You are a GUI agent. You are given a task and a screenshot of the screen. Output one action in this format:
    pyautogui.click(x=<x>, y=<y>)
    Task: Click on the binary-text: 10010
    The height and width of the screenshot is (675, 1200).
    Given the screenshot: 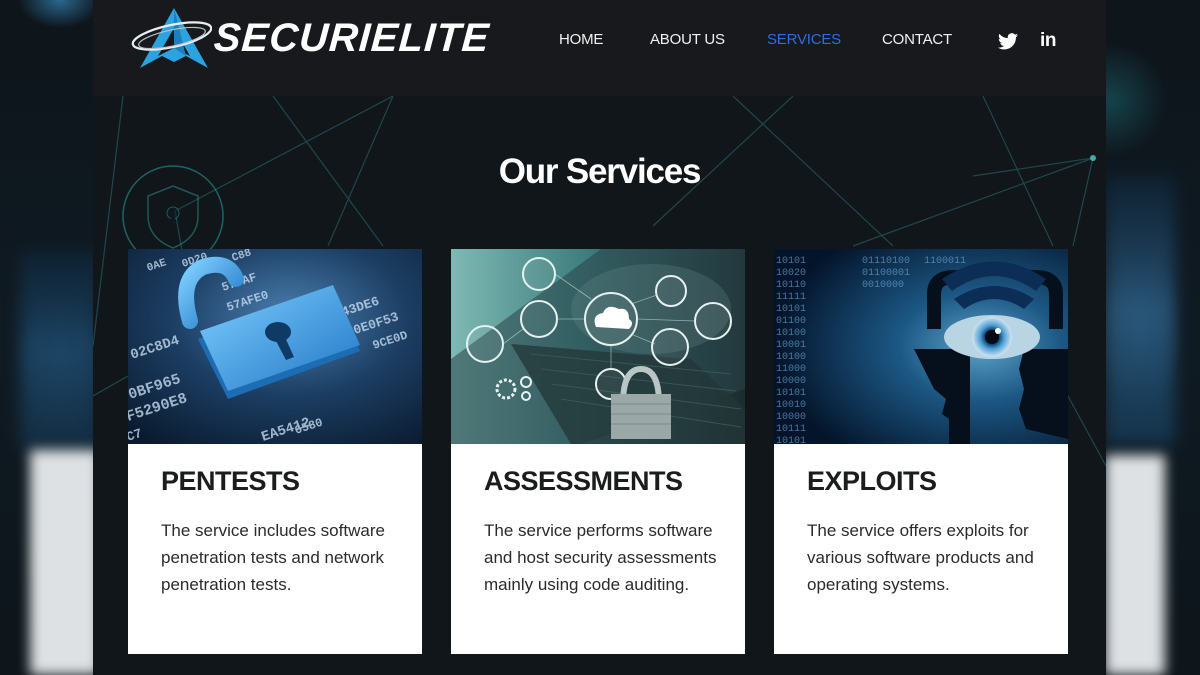 What is the action you would take?
    pyautogui.click(x=791, y=405)
    